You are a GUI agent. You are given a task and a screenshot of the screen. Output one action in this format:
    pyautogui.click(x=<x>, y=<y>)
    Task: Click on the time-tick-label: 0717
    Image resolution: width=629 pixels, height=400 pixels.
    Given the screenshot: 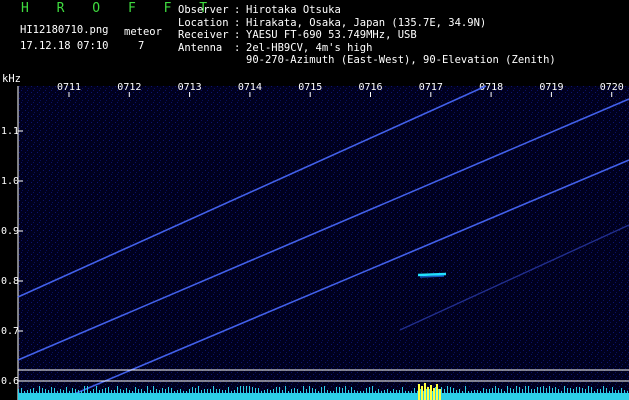 What is the action you would take?
    pyautogui.click(x=431, y=87)
    